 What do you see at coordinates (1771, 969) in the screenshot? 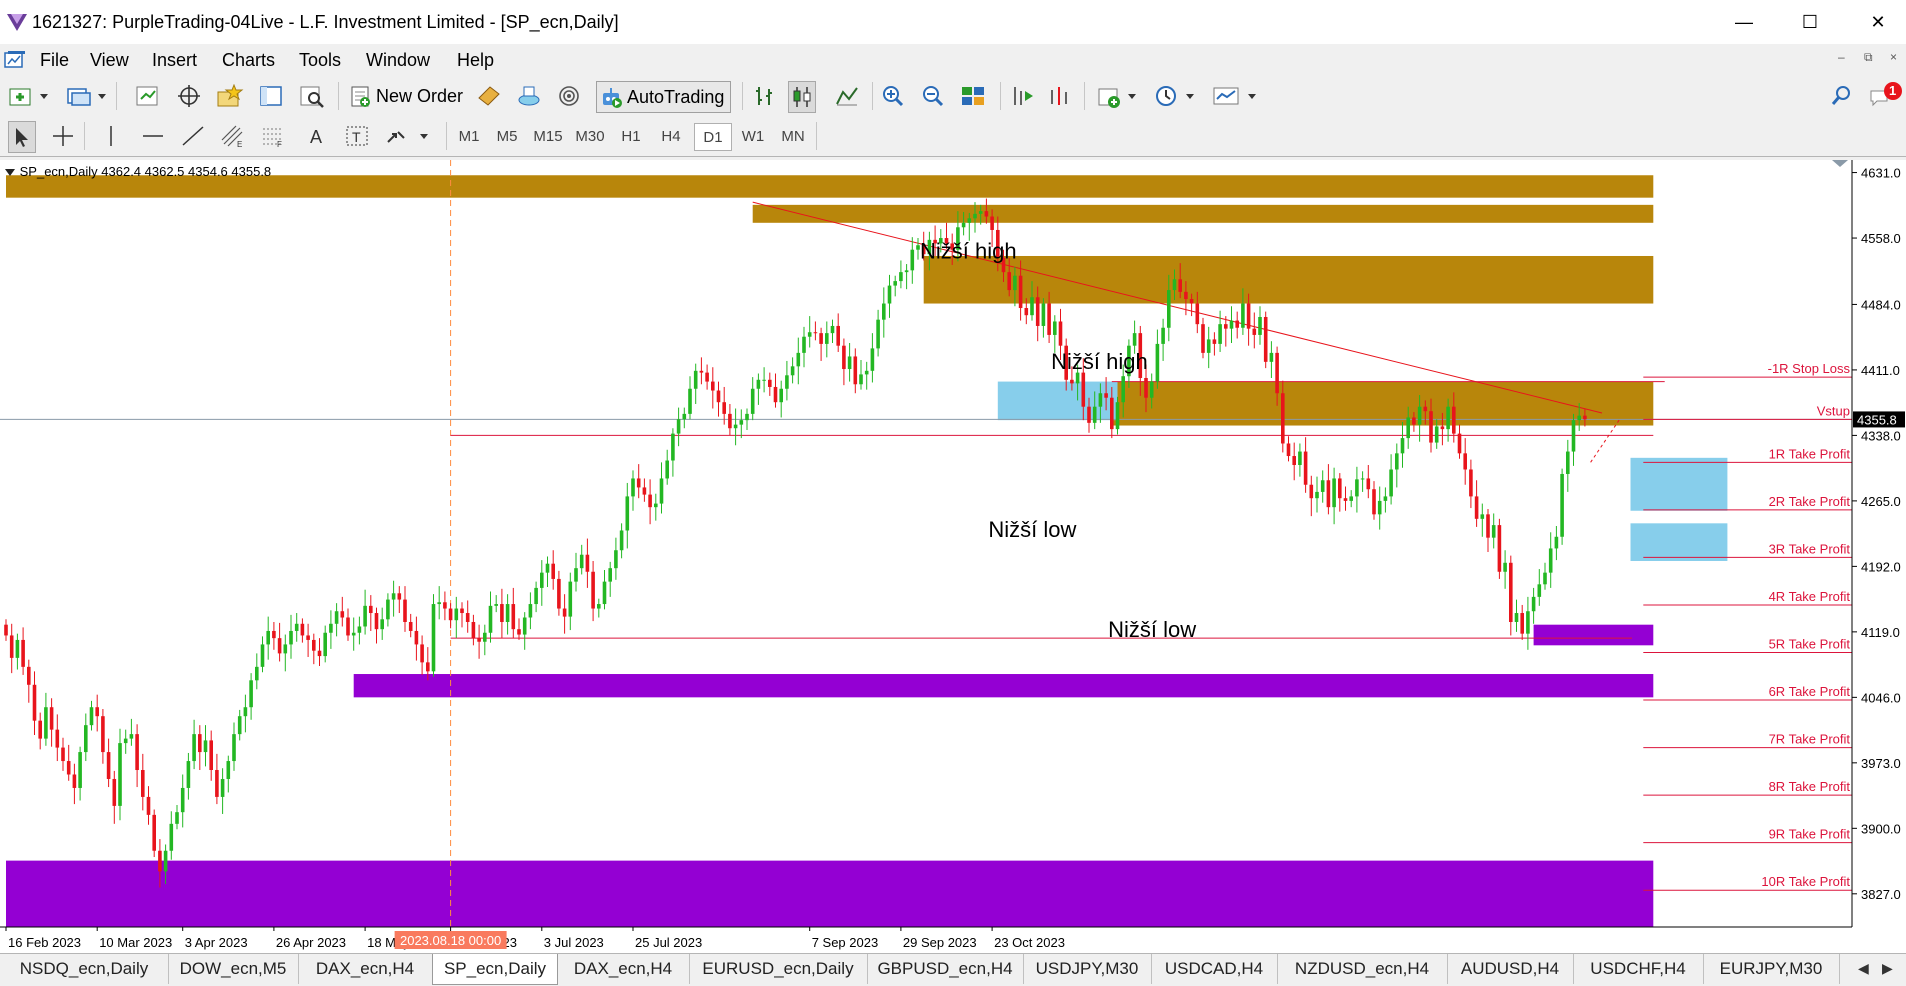
I see `tab-eurjpy-m30: EURJPY,M30` at bounding box center [1771, 969].